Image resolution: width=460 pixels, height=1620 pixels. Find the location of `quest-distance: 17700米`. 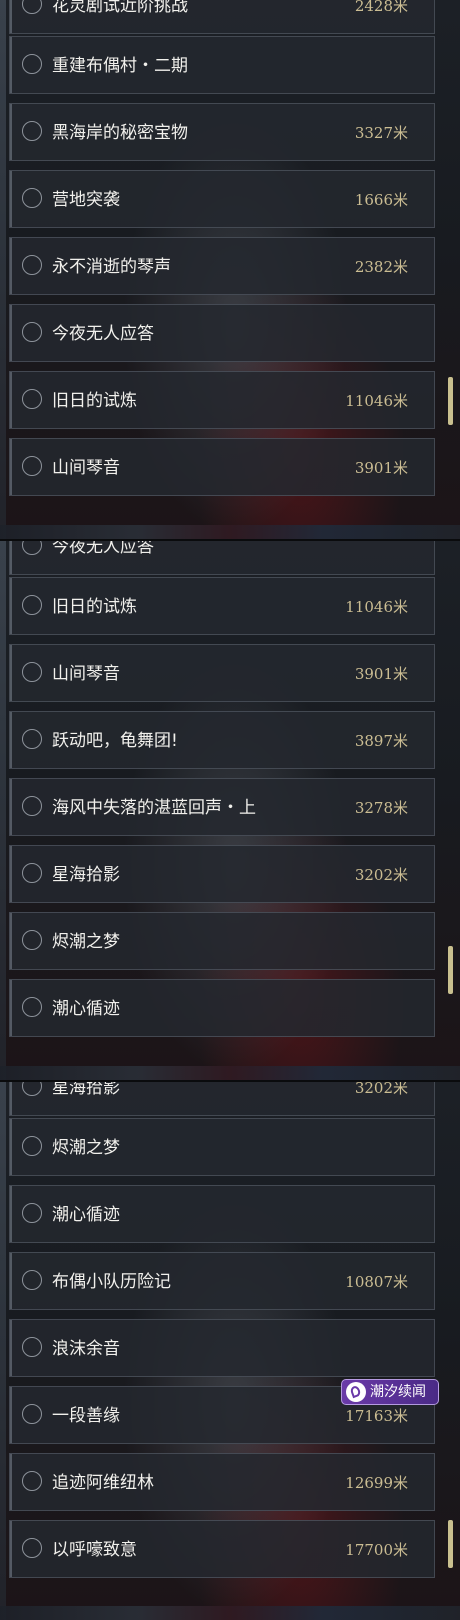

quest-distance: 17700米 is located at coordinates (376, 1550).